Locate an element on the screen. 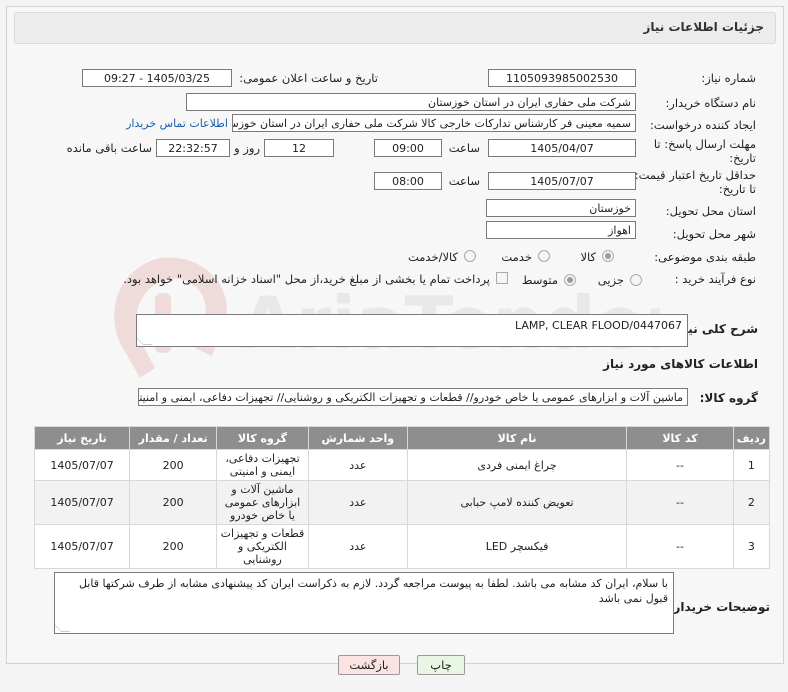 This screenshot has width=788, height=692. cell-group: قطعات و تجهیزات الکتریکی و روشنایی is located at coordinates (262, 546).